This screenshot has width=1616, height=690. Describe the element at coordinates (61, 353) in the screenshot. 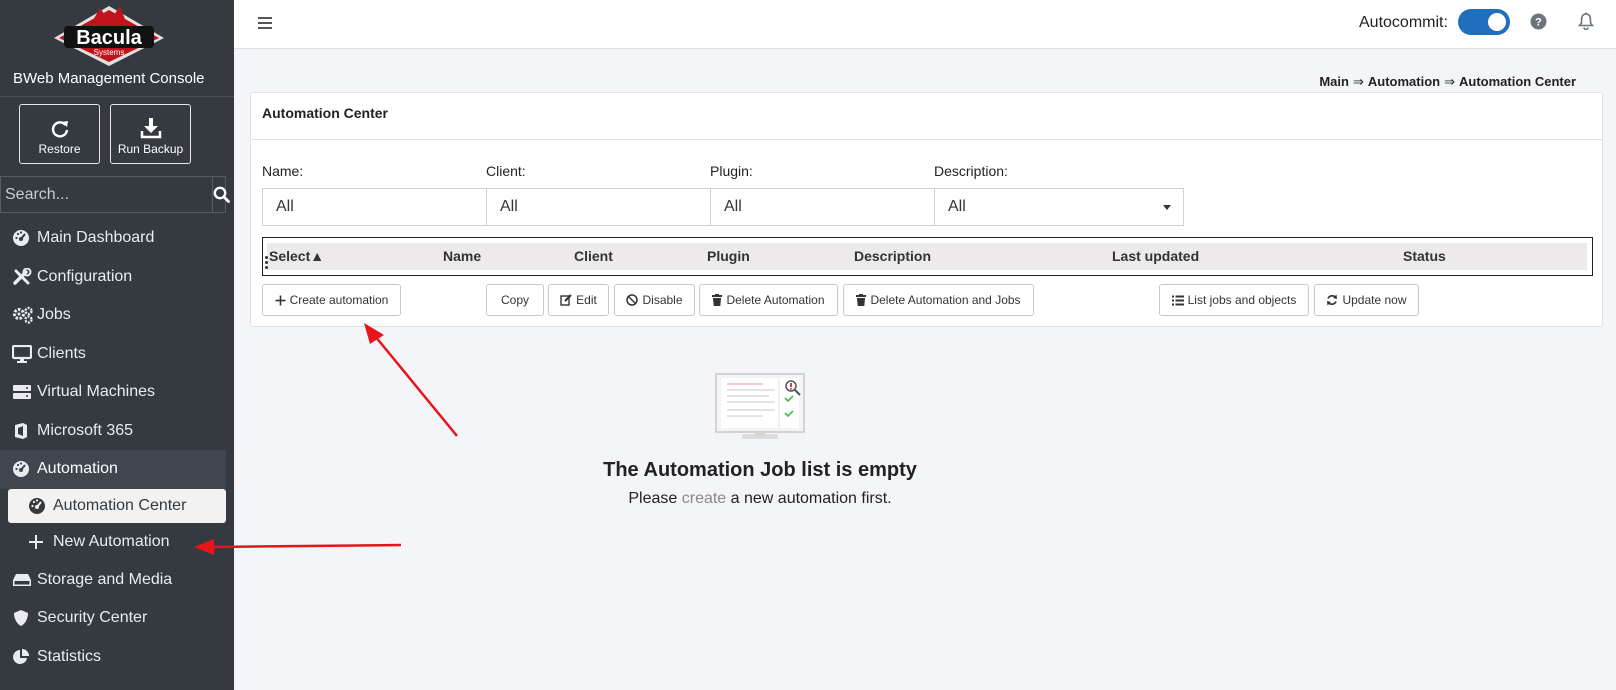

I see `sidebar-item-label: Clients` at that location.